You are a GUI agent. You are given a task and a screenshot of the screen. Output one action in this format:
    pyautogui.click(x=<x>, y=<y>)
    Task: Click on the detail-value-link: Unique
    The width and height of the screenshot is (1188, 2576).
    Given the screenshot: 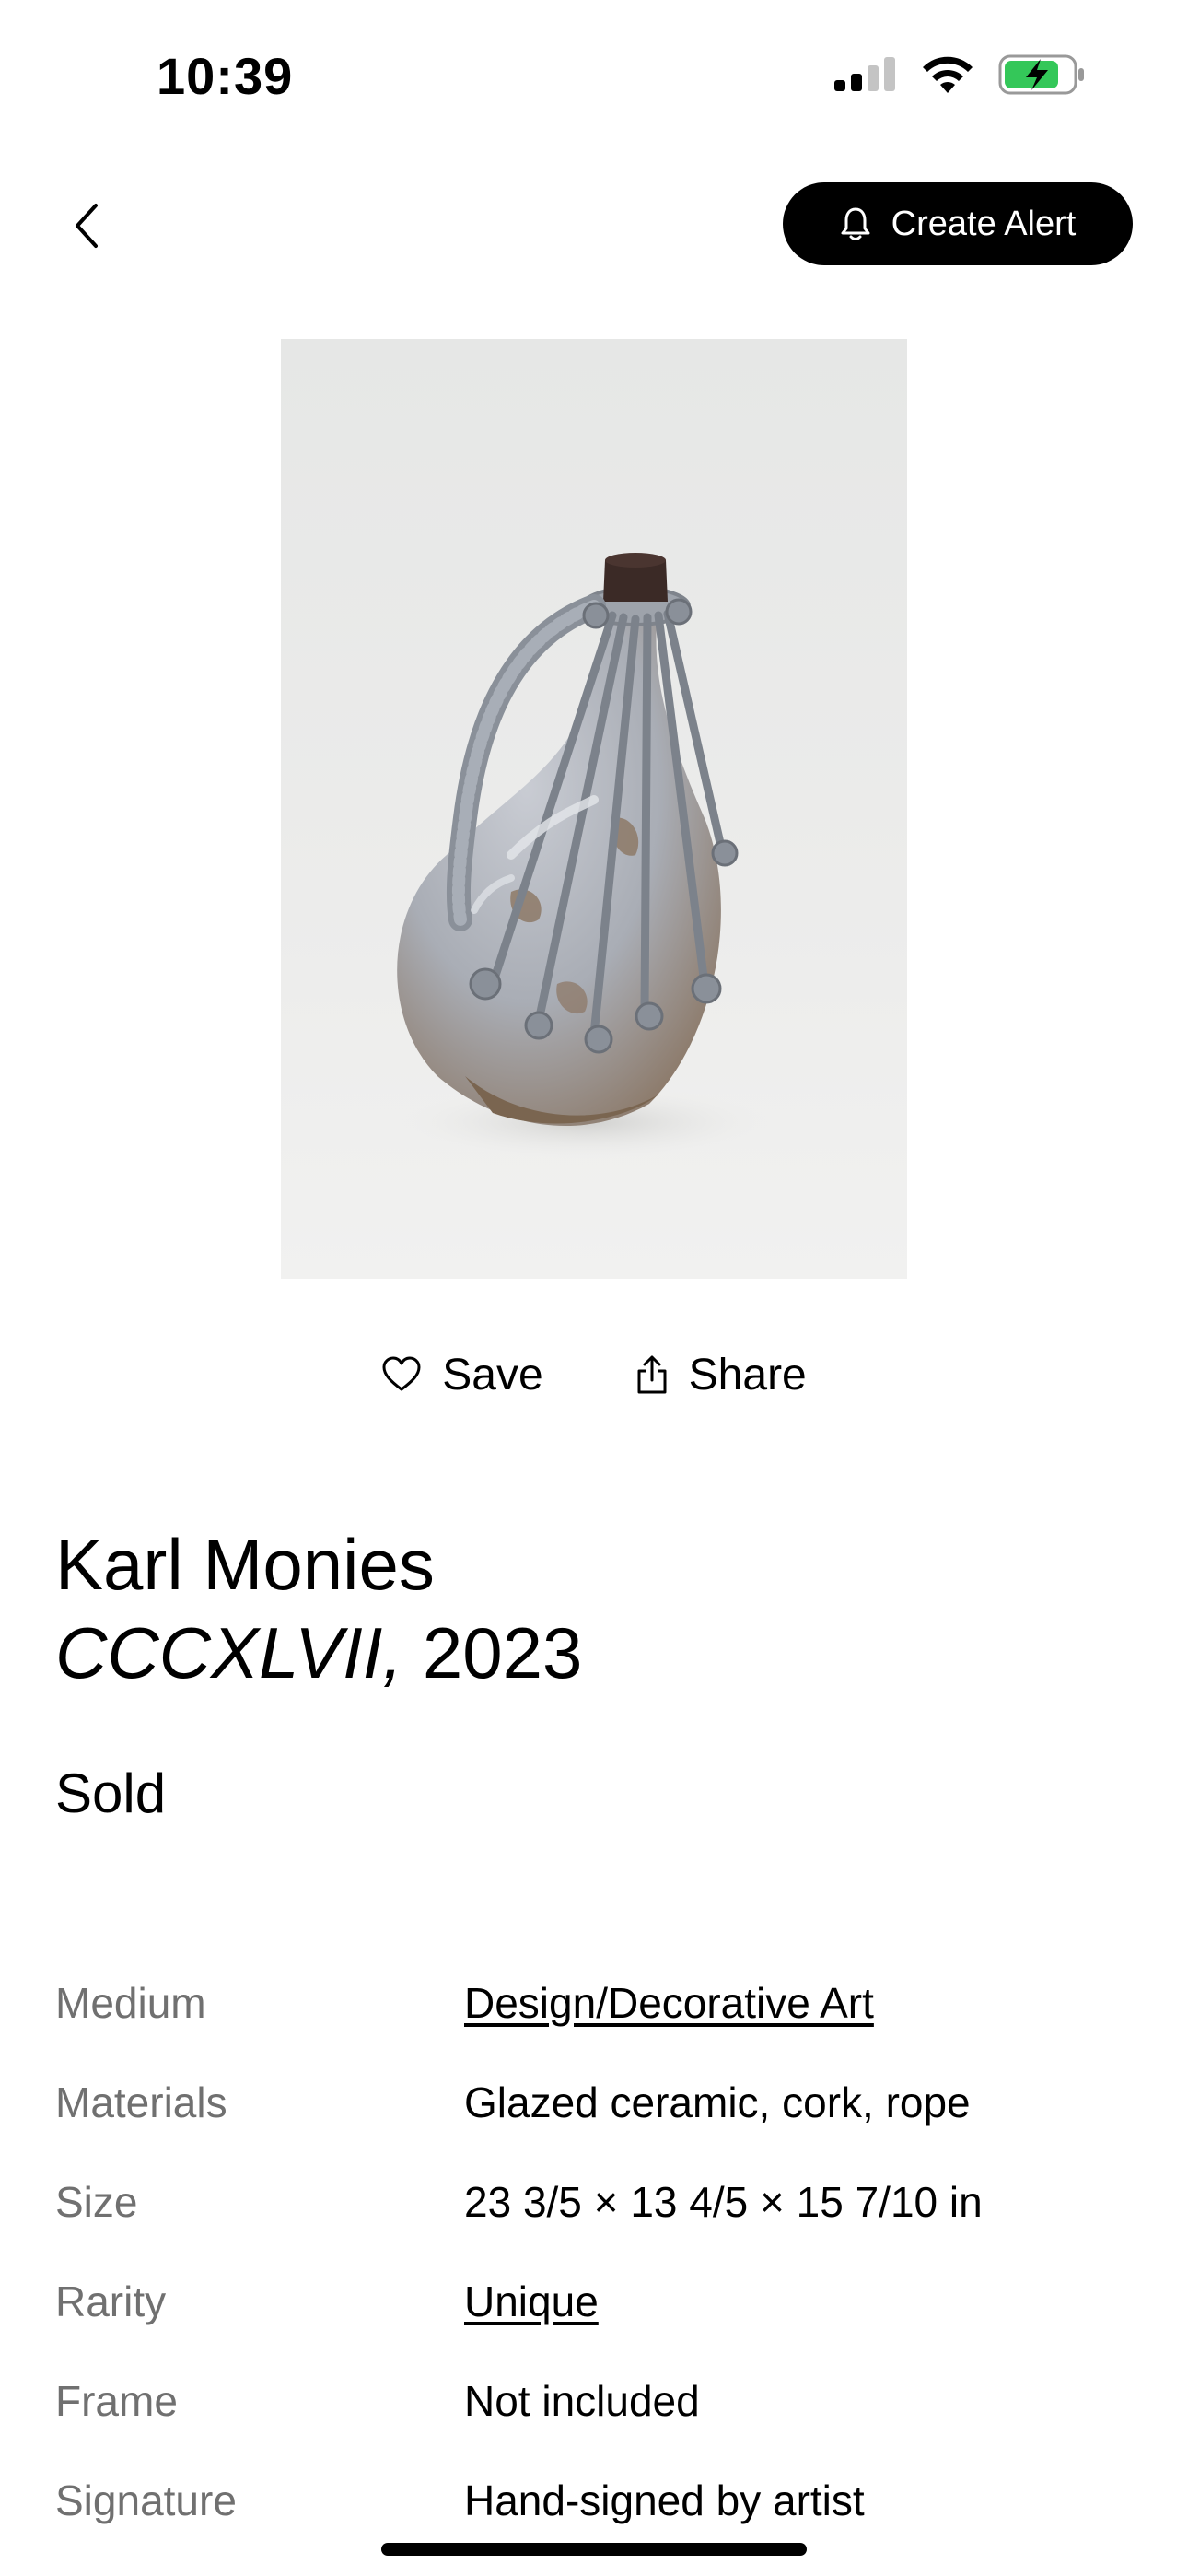 What is the action you would take?
    pyautogui.click(x=531, y=2301)
    